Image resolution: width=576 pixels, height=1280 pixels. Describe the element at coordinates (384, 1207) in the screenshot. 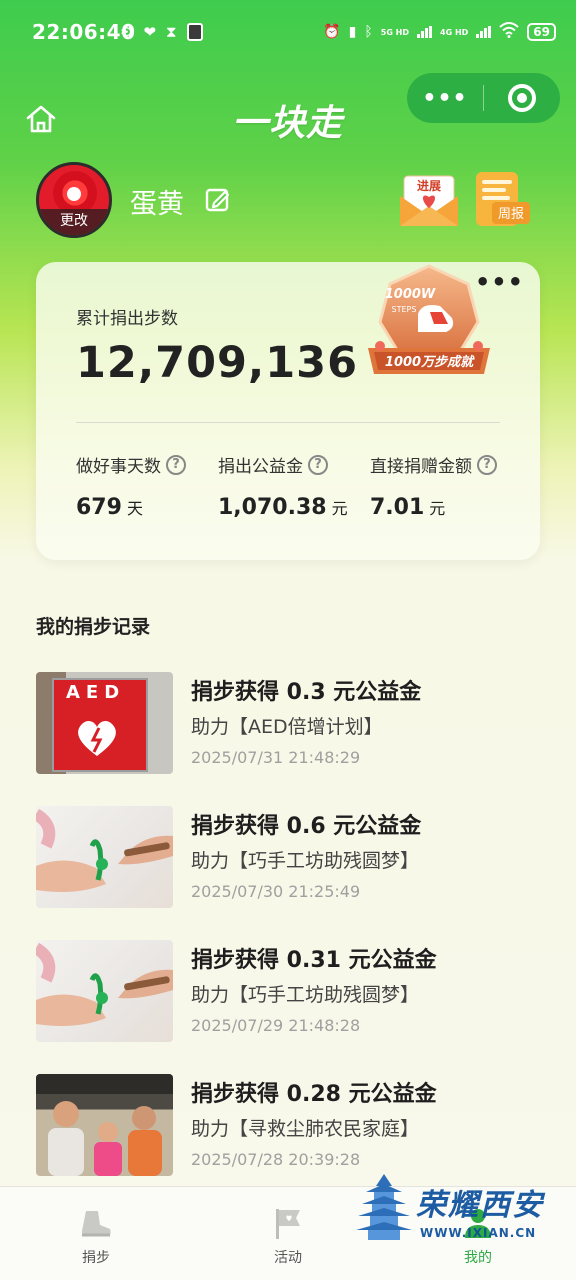

I see `pagoda-logo-icon` at that location.